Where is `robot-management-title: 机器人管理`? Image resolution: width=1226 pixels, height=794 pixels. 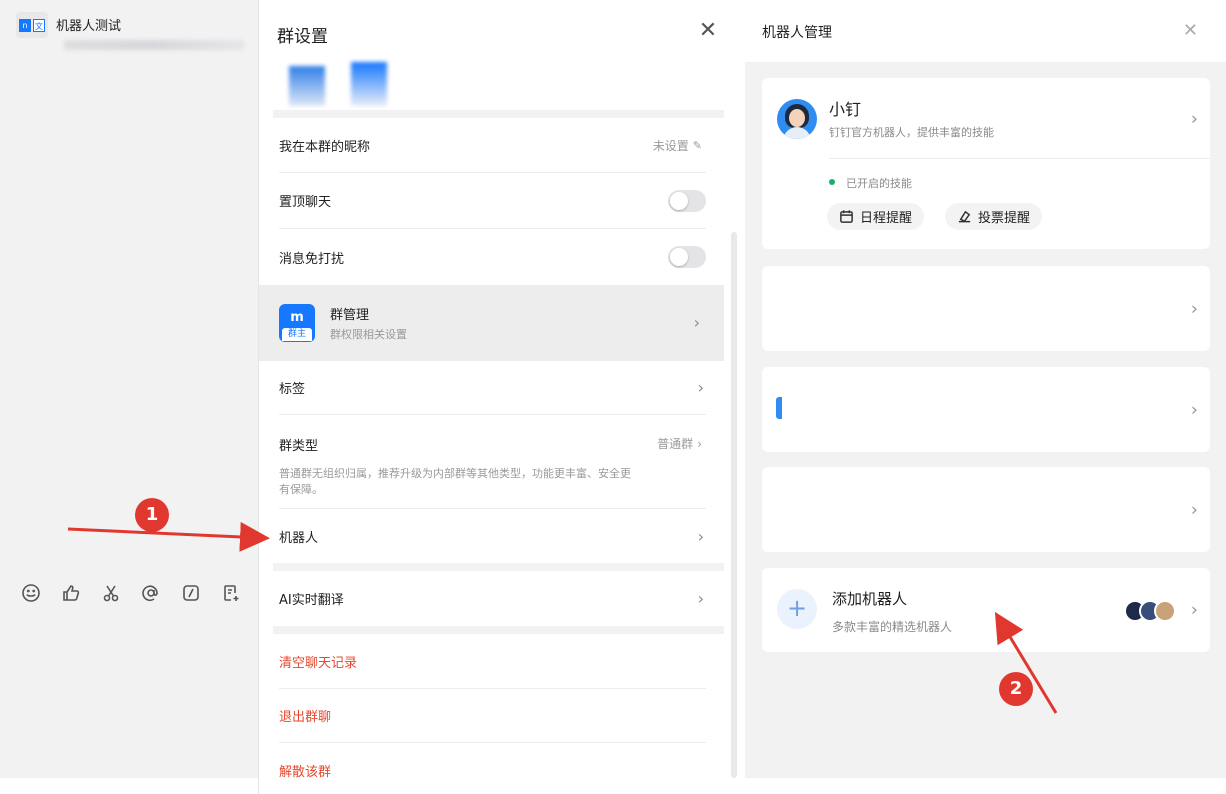
robot-management-title: 机器人管理 is located at coordinates (797, 33).